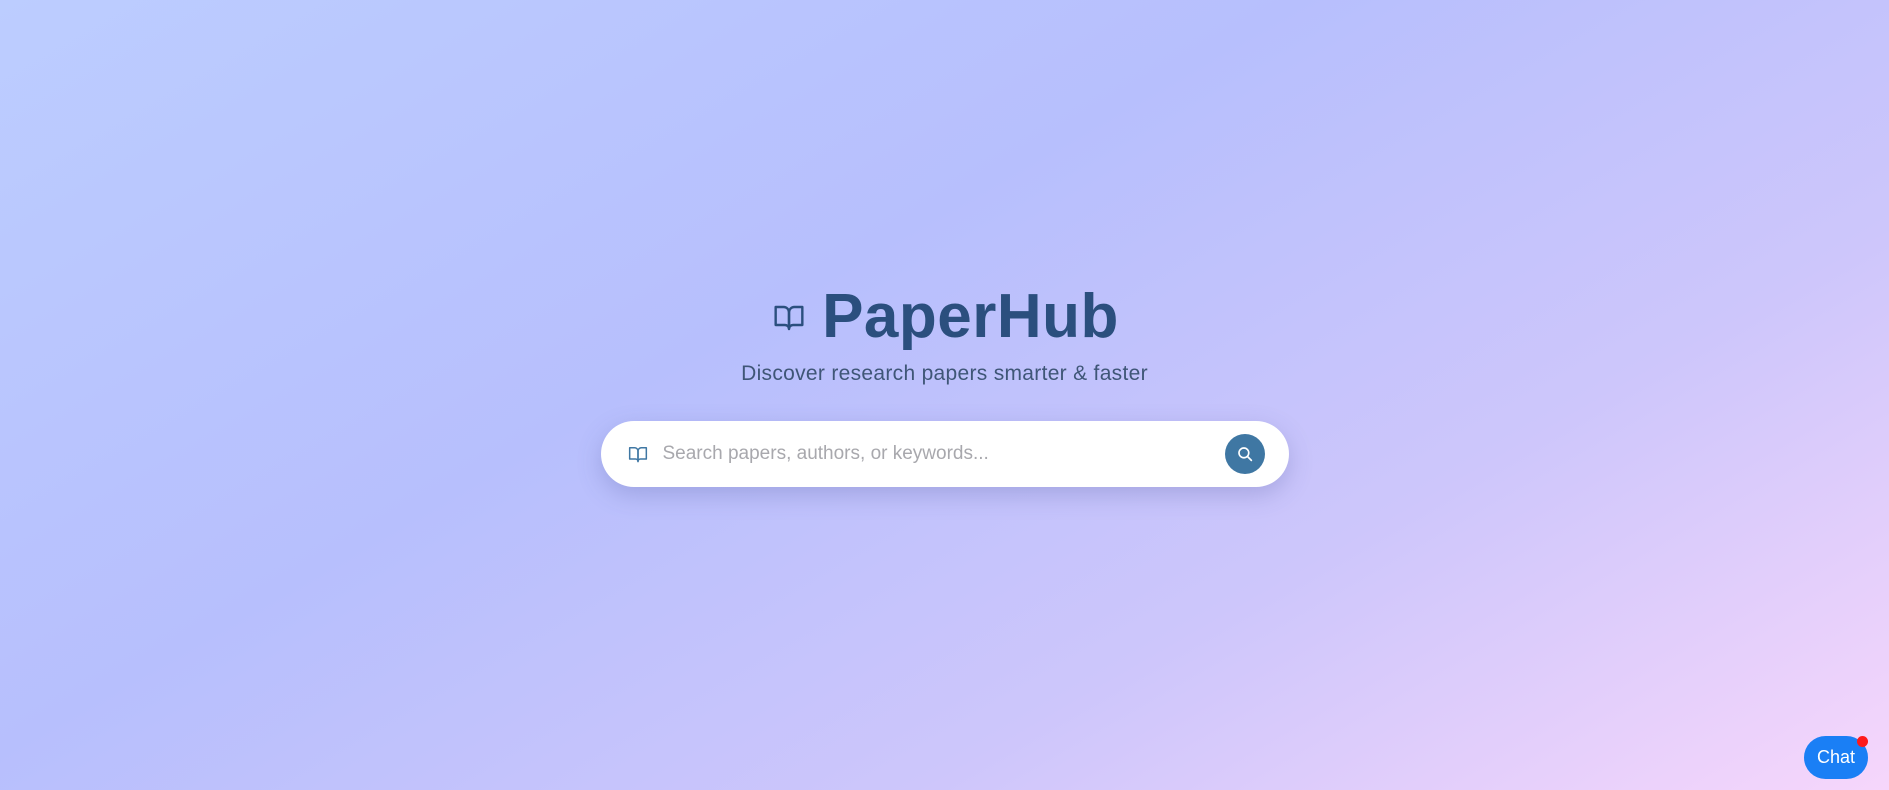 The image size is (1889, 790). Describe the element at coordinates (970, 316) in the screenshot. I see `page-title: PaperHub` at that location.